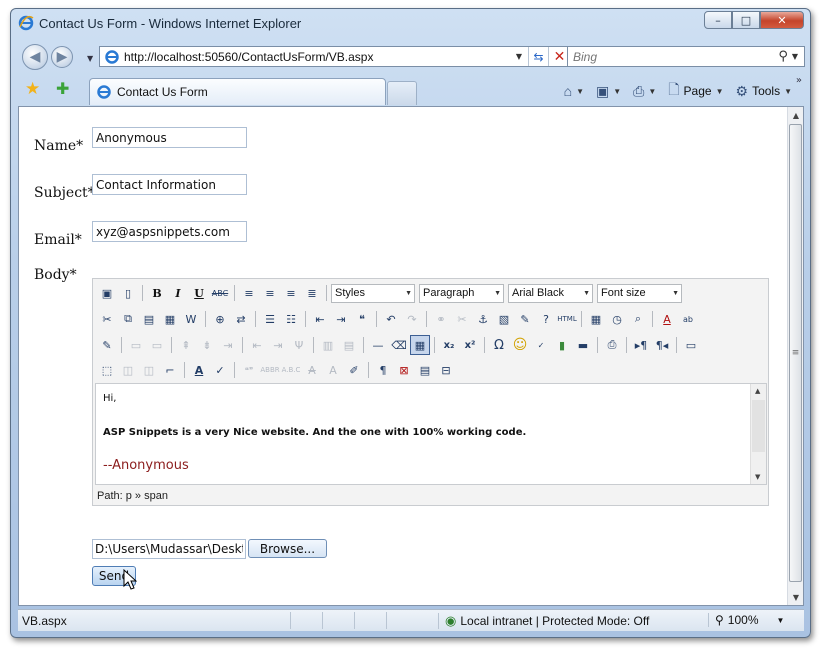 The image size is (823, 650). I want to click on font-size-select: Font size ▼, so click(639, 293).